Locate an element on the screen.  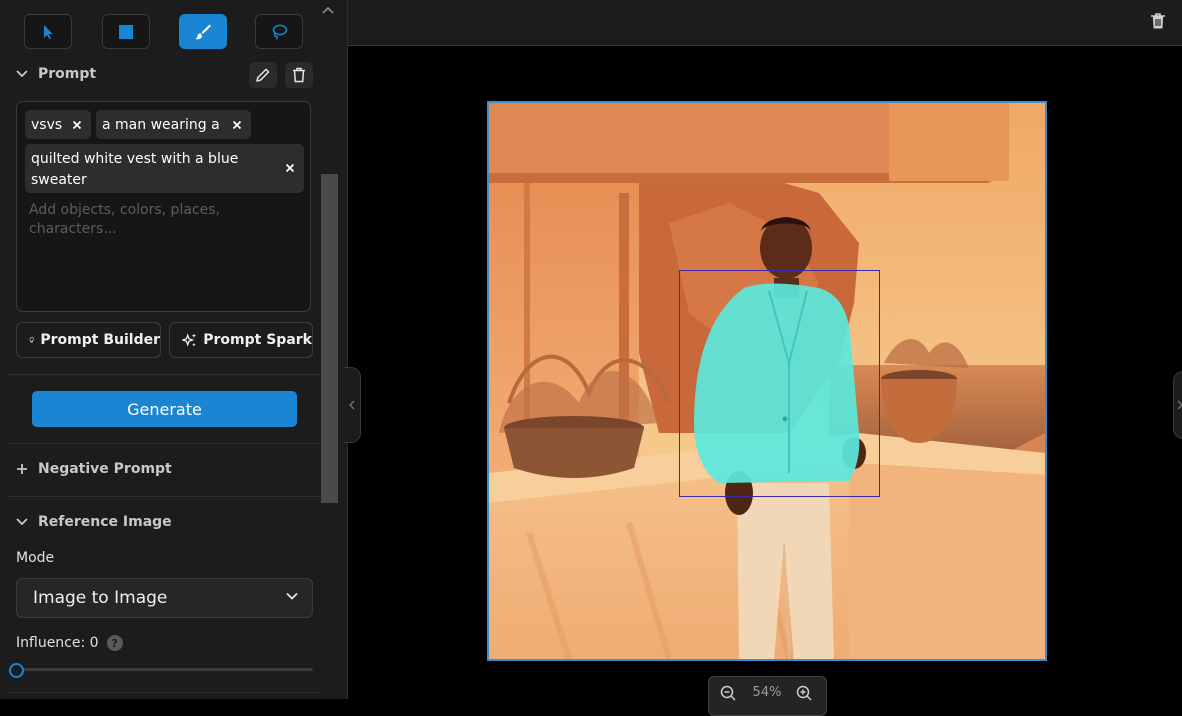
chevron-right-icon is located at coordinates (1179, 405).